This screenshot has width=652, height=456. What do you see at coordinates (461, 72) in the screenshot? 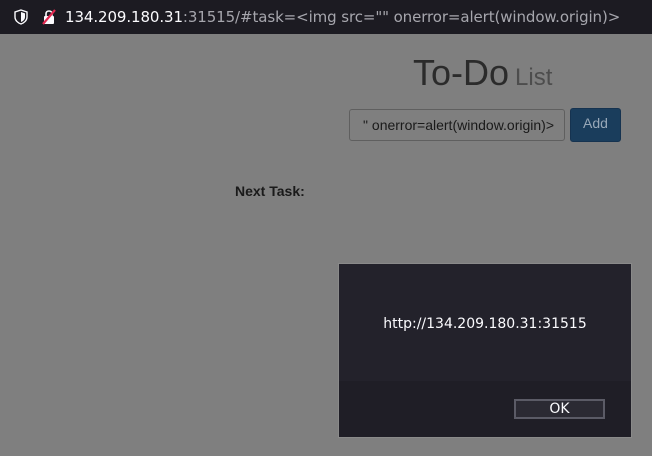
I see `title-main: To-Do` at bounding box center [461, 72].